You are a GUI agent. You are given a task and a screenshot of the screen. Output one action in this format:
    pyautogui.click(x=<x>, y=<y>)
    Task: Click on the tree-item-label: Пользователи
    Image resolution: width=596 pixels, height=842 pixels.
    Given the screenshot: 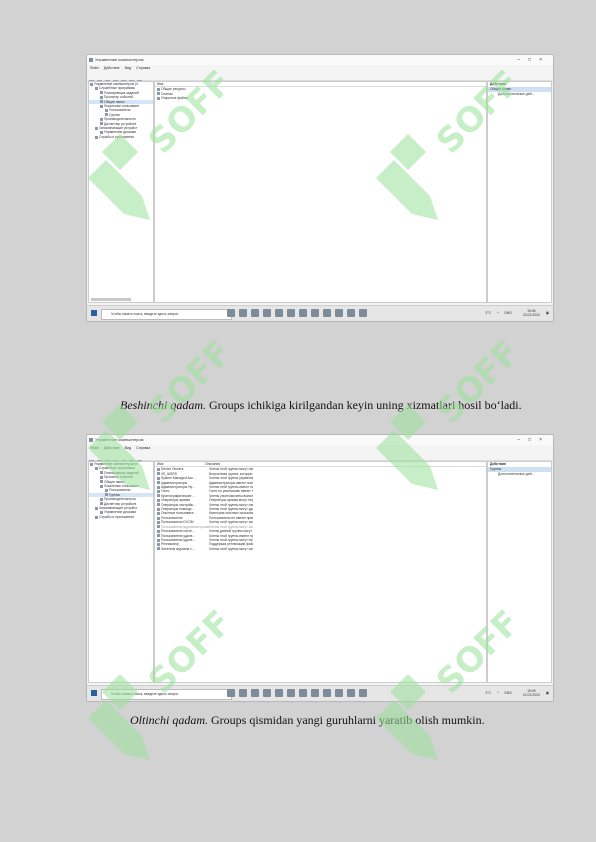 What is the action you would take?
    pyautogui.click(x=120, y=110)
    